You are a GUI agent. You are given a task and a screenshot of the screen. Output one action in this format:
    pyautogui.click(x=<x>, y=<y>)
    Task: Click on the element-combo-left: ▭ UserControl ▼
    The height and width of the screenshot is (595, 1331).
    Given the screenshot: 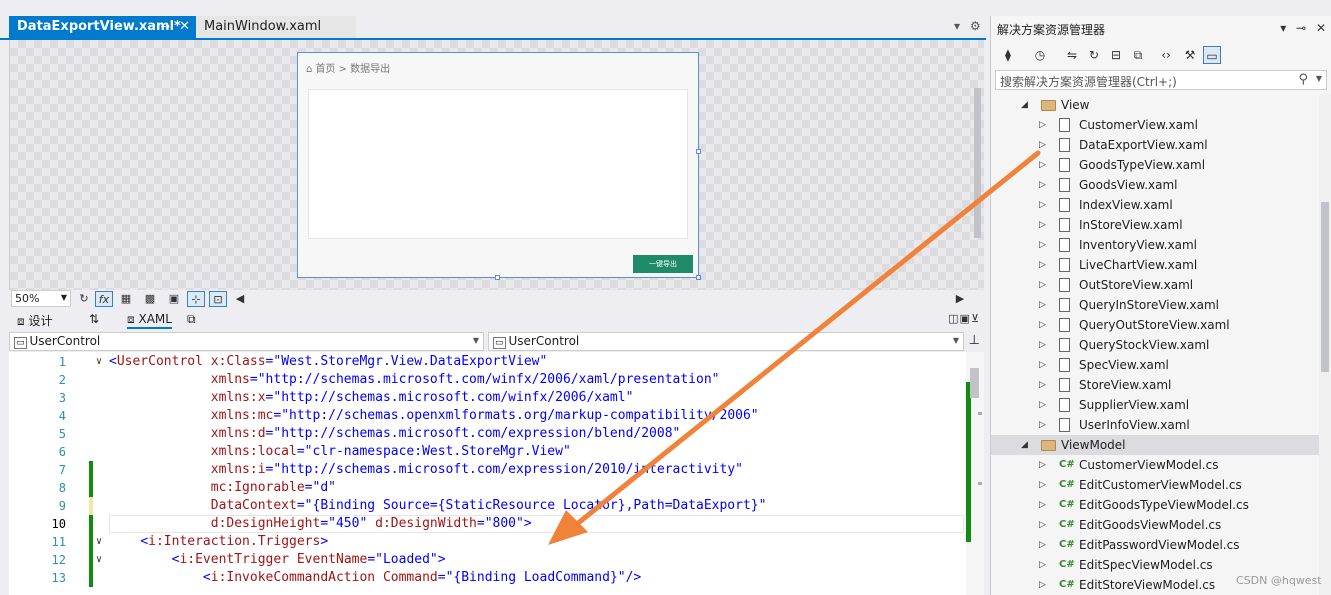 What is the action you would take?
    pyautogui.click(x=246, y=341)
    